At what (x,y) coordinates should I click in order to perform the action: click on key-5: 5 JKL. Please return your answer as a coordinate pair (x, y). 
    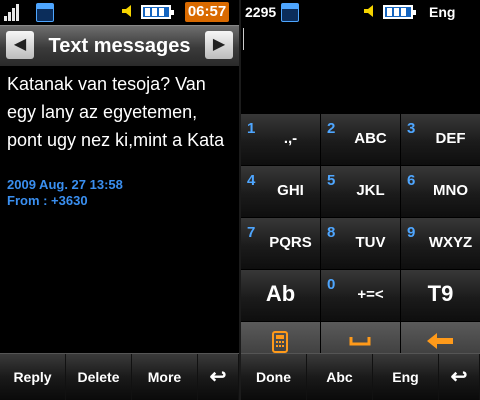
    Looking at the image, I should click on (361, 191).